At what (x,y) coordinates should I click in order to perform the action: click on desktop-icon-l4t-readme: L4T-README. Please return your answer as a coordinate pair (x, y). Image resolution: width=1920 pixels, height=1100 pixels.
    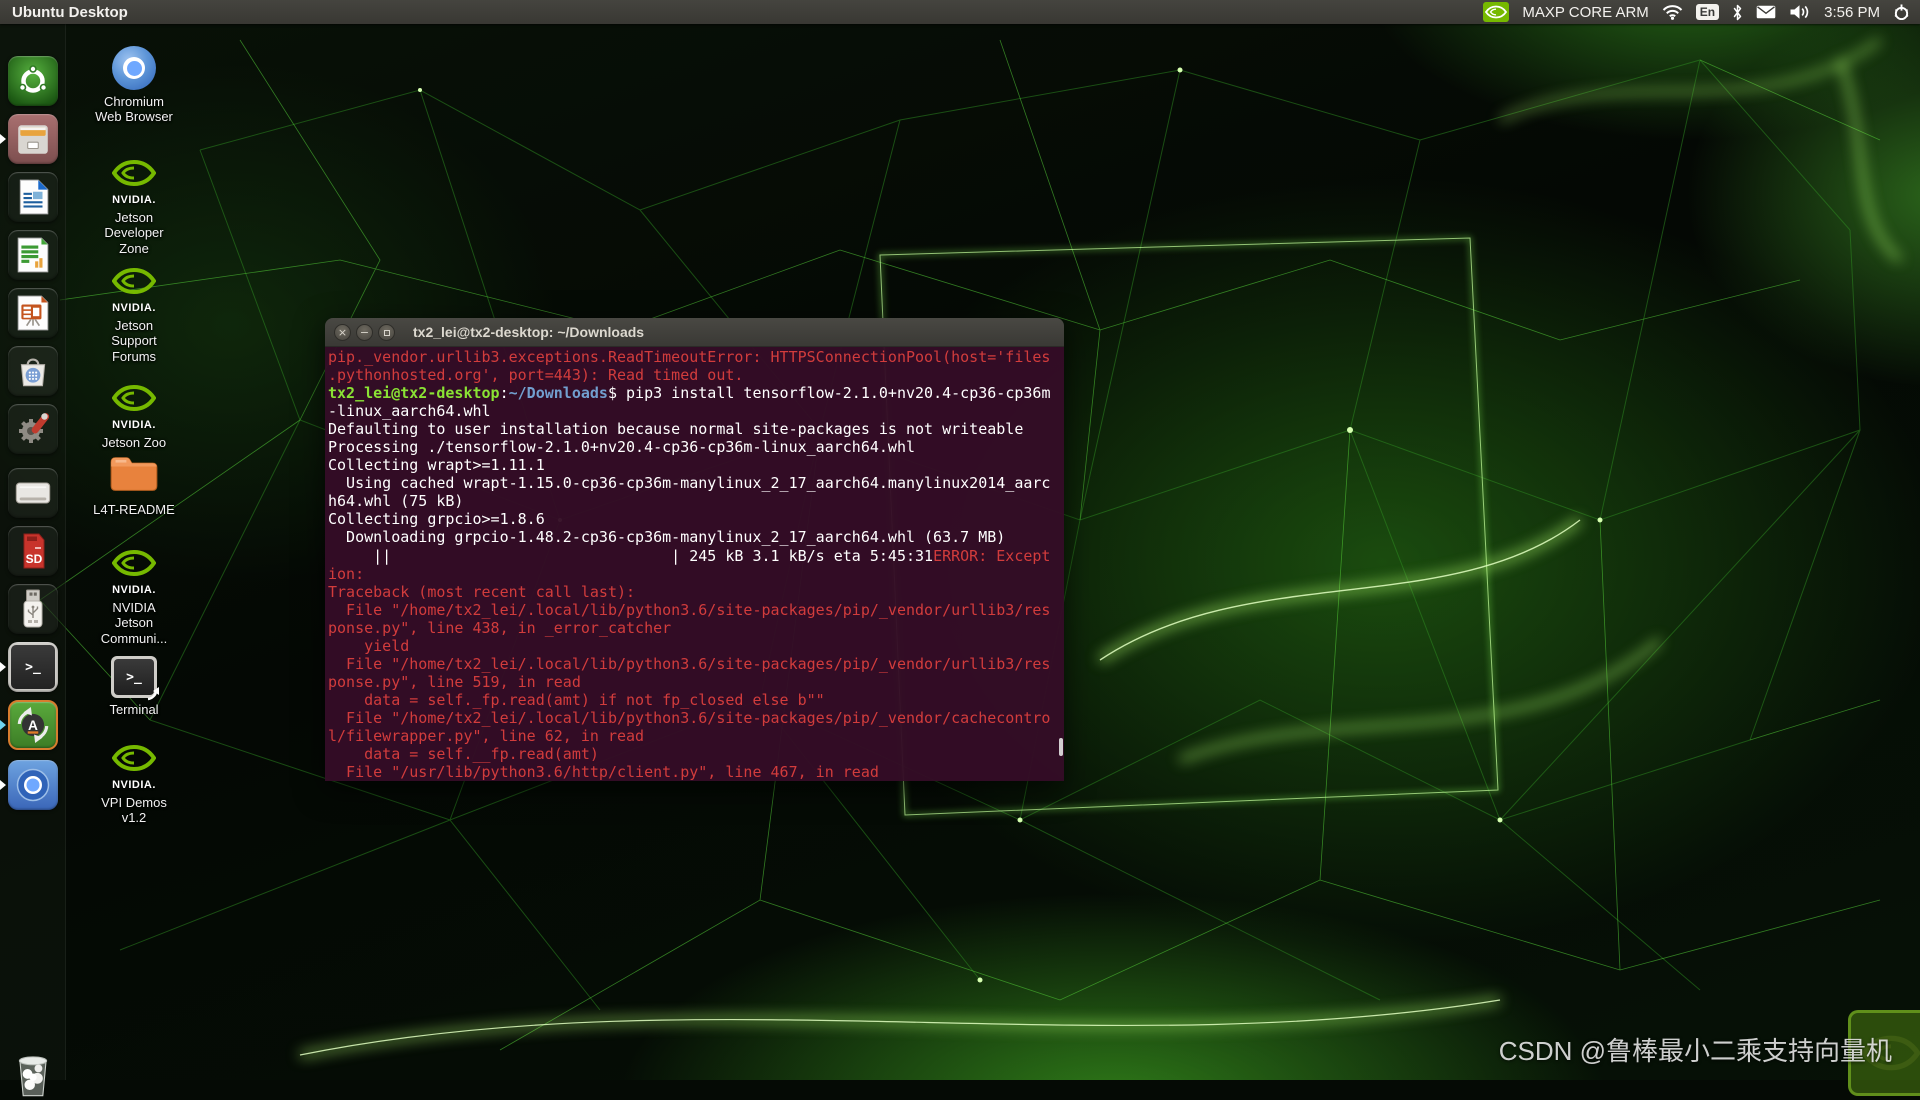
    Looking at the image, I should click on (134, 485).